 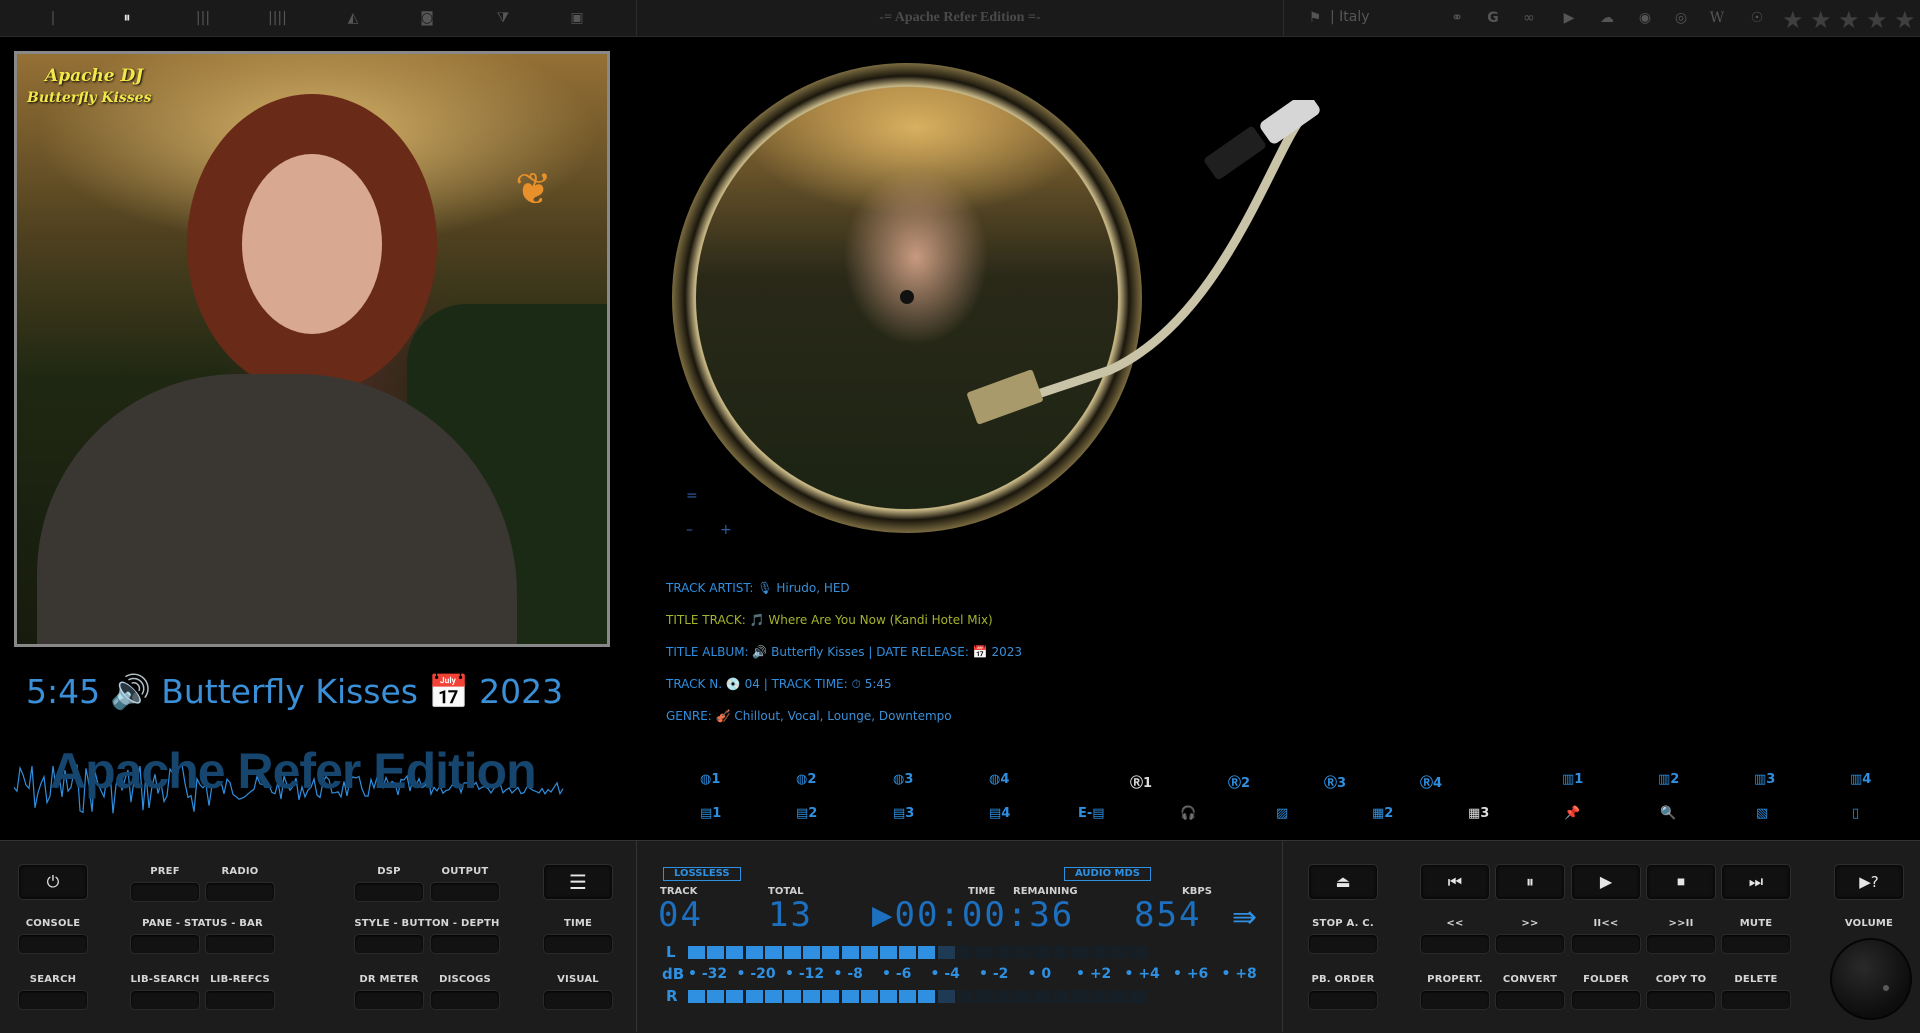 What do you see at coordinates (692, 496) in the screenshot?
I see `eq-toggle: =` at bounding box center [692, 496].